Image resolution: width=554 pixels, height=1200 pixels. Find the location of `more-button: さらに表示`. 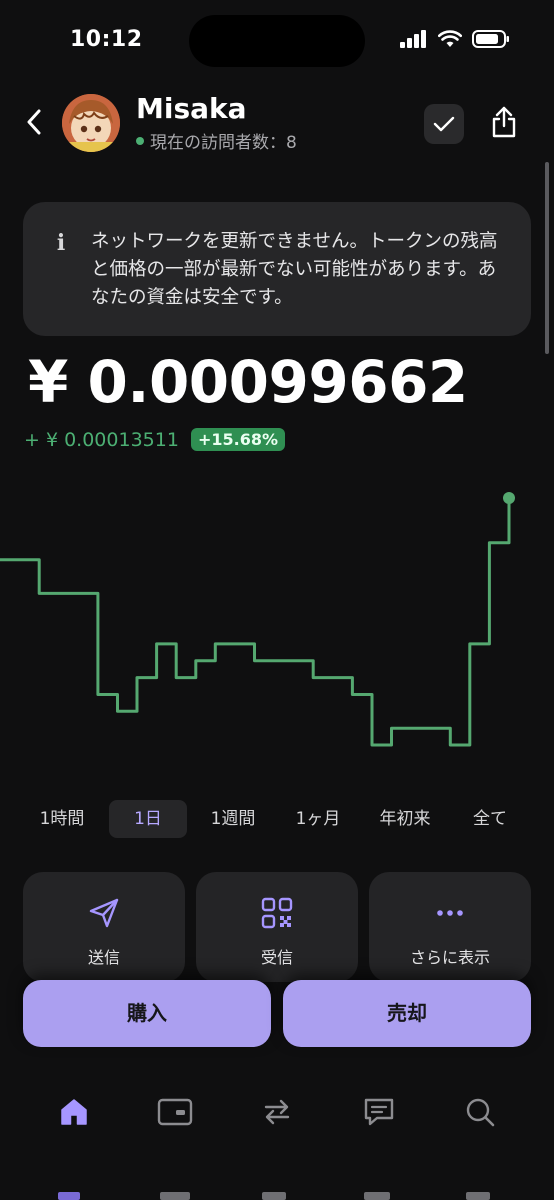

more-button: さらに表示 is located at coordinates (450, 927).